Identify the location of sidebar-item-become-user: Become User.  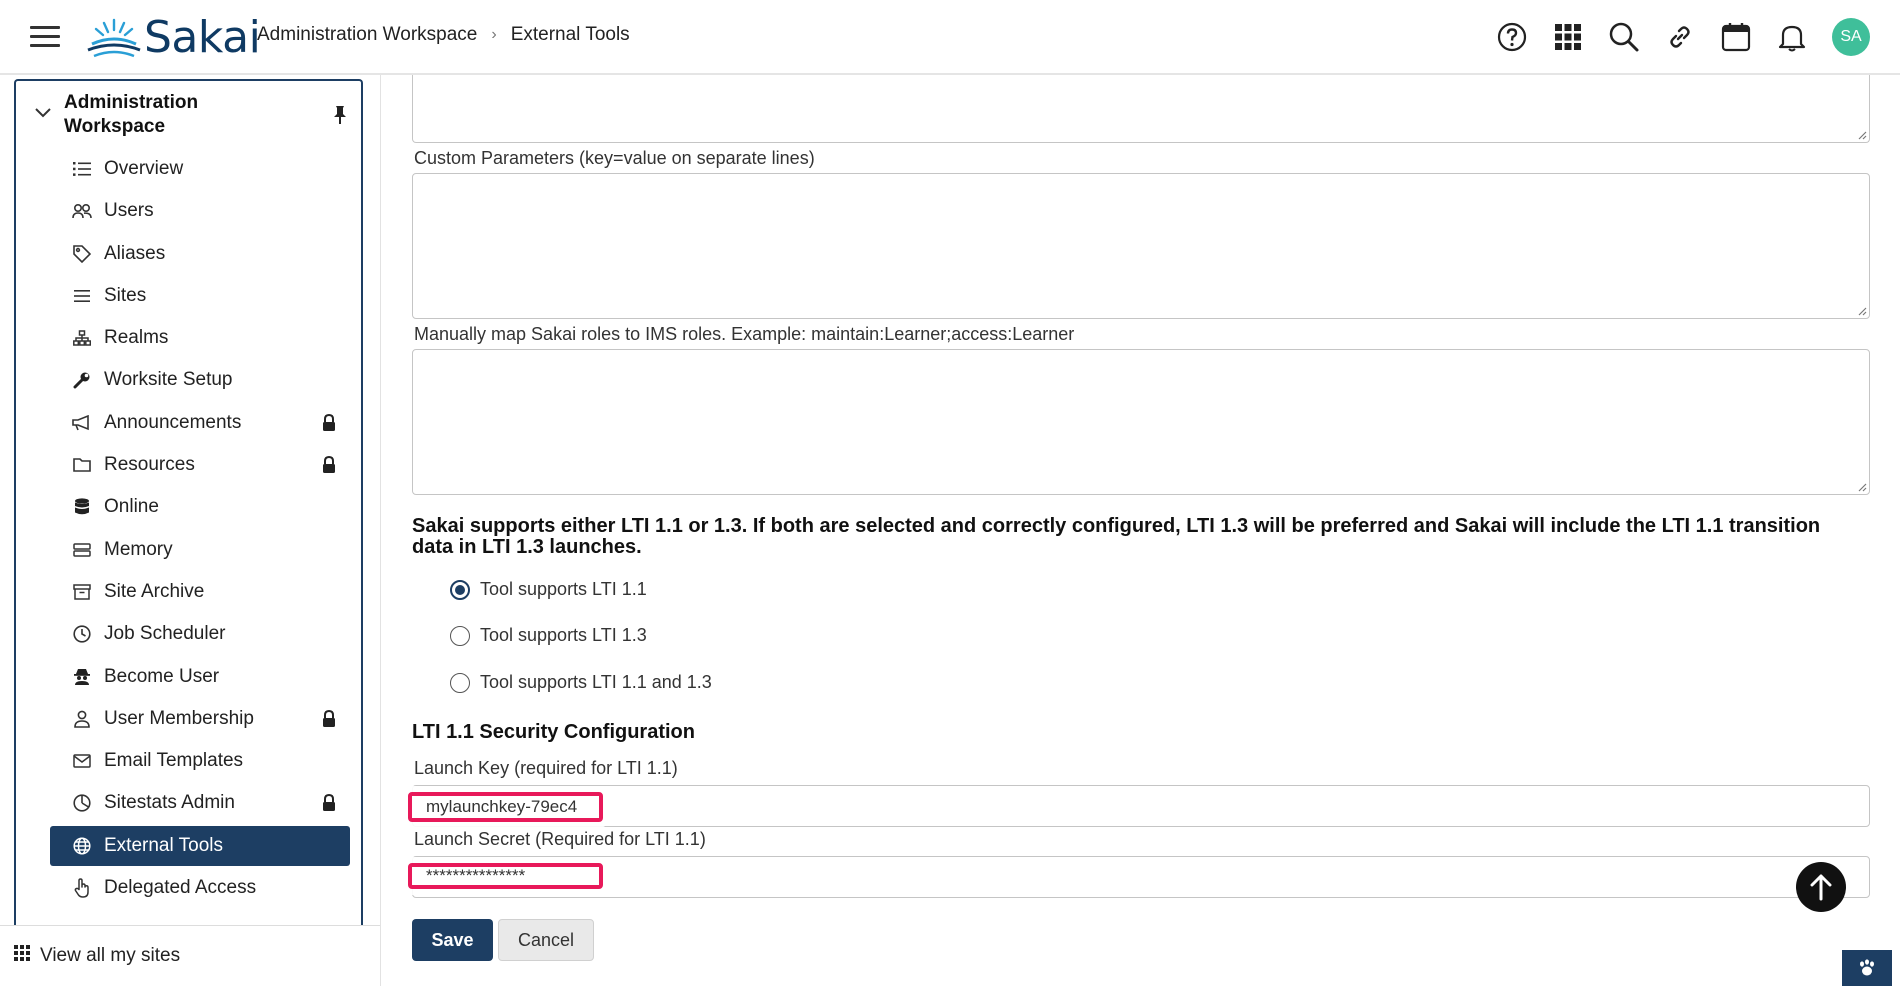
(200, 677).